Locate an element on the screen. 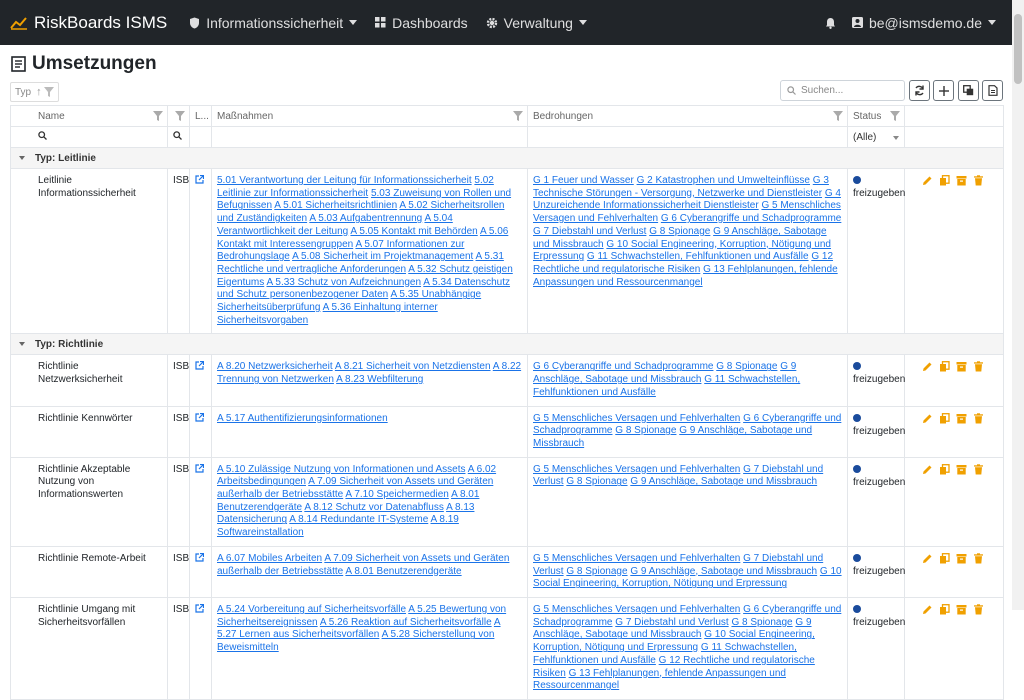 The image size is (1024, 700). page-scrollbar is located at coordinates (1018, 305).